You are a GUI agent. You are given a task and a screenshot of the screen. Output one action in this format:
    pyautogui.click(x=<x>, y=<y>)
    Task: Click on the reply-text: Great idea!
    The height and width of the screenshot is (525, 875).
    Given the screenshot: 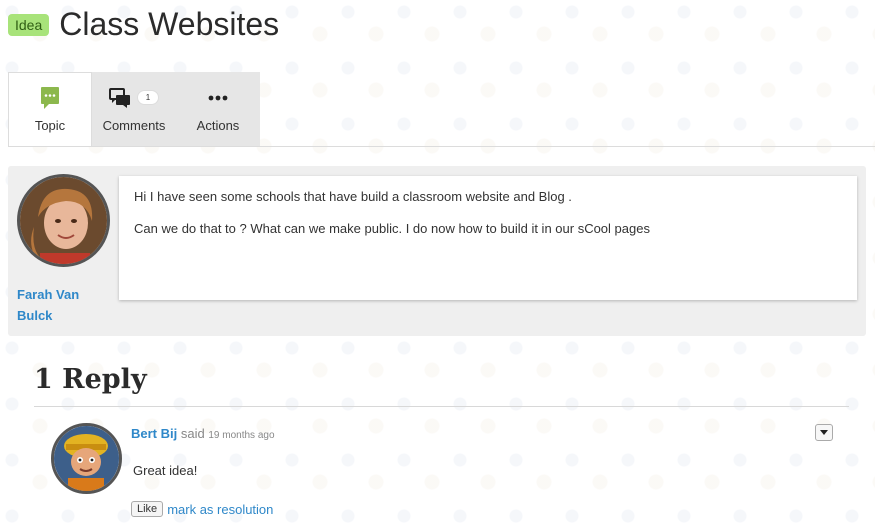 What is the action you would take?
    pyautogui.click(x=165, y=470)
    